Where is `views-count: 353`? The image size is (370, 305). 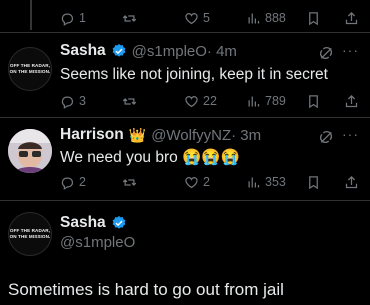
views-count: 353 is located at coordinates (275, 182).